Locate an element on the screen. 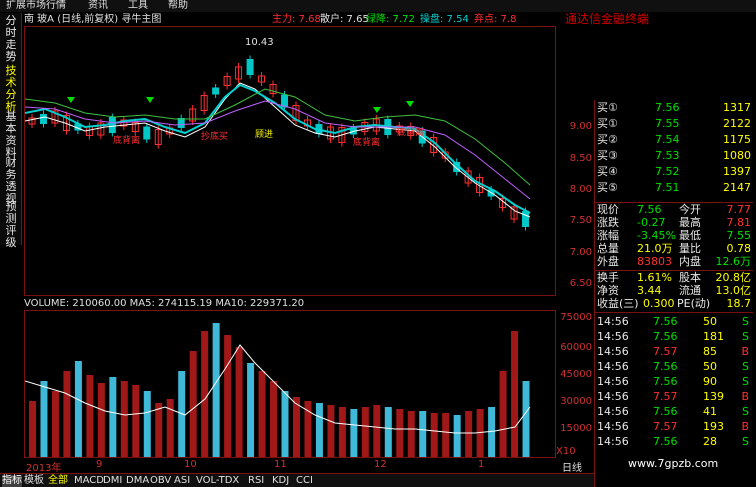 The height and width of the screenshot is (487, 756). brand-title: 通达信金融终端 is located at coordinates (607, 19).